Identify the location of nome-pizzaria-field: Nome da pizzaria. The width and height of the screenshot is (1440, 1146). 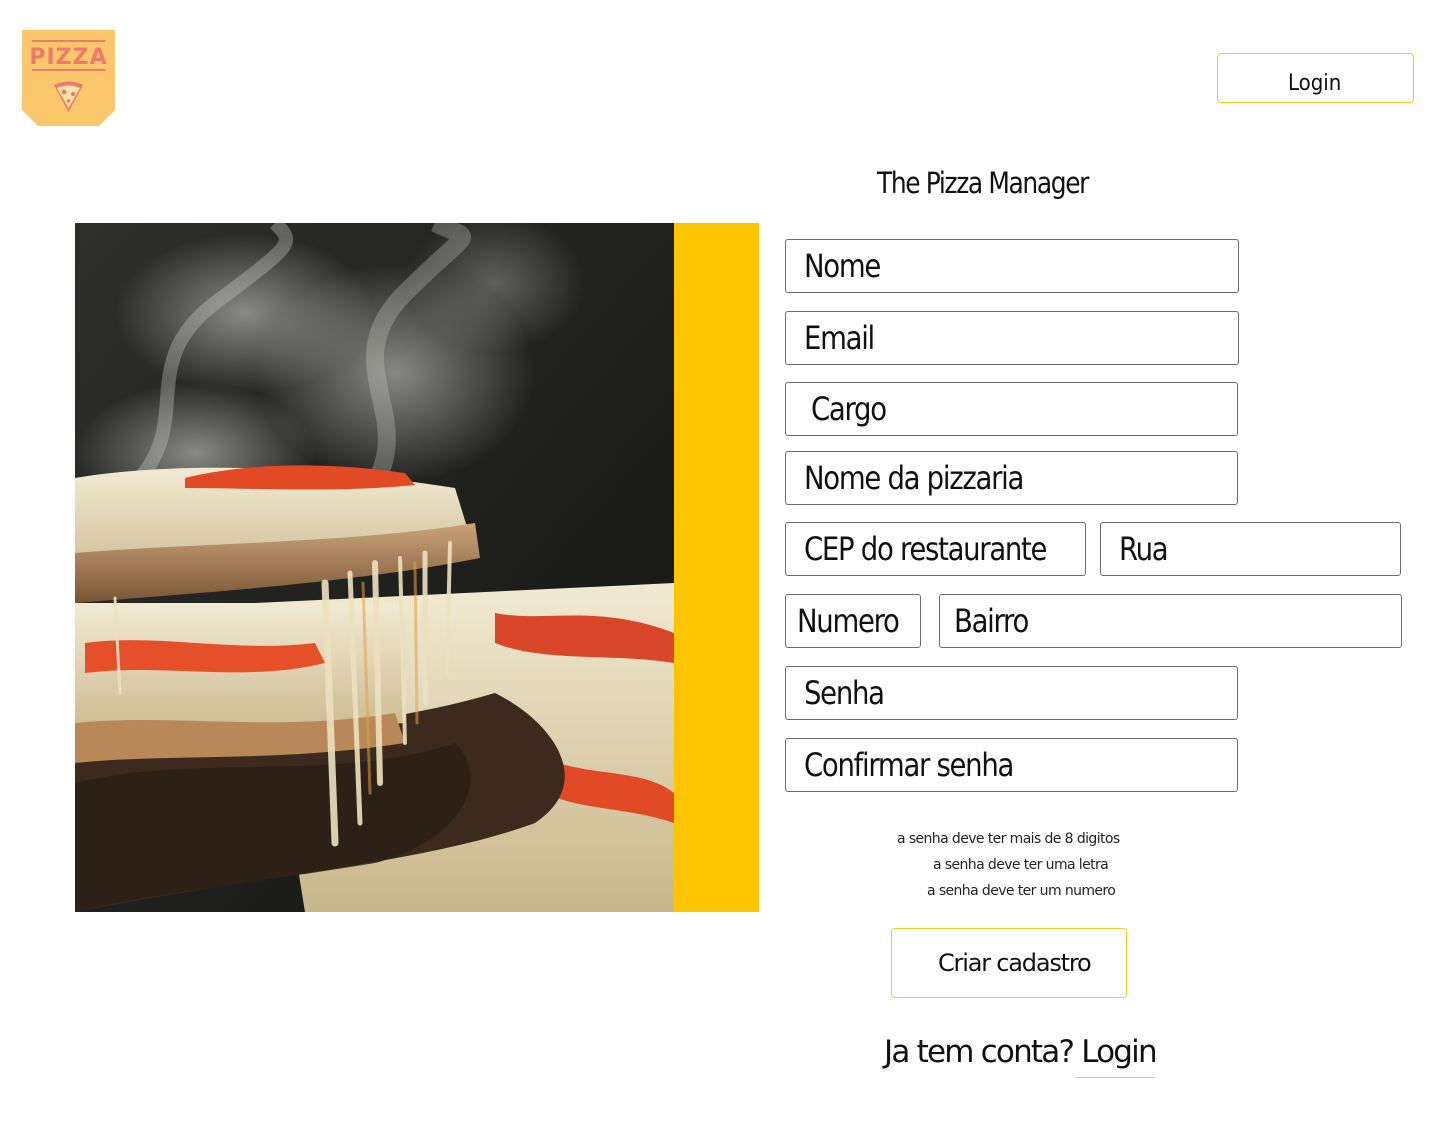
(1011, 478).